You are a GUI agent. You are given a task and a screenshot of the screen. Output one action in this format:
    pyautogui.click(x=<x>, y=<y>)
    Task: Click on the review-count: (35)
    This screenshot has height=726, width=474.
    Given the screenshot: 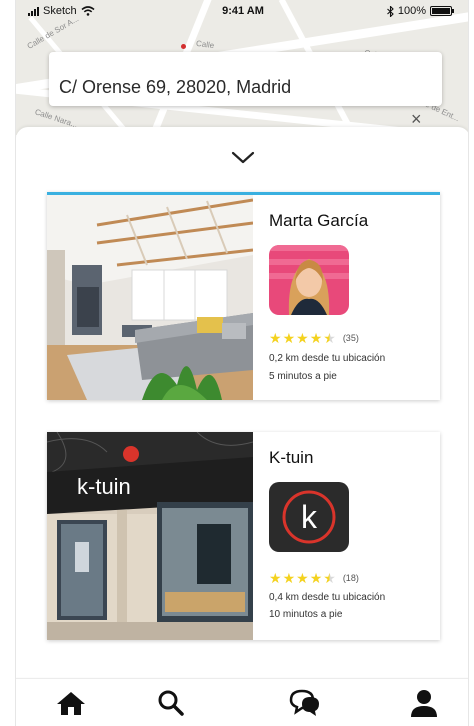 What is the action you would take?
    pyautogui.click(x=350, y=338)
    